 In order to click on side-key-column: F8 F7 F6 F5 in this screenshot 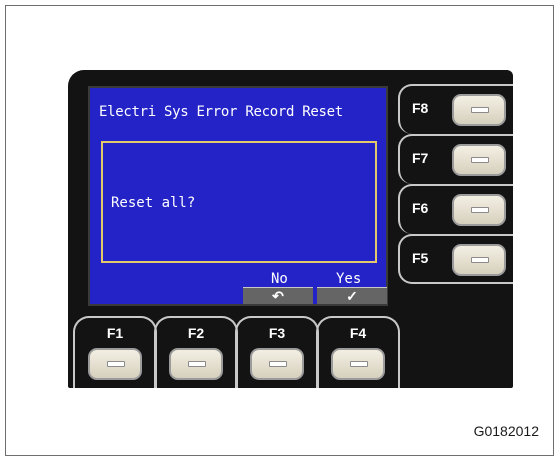, I will do `click(455, 214)`.